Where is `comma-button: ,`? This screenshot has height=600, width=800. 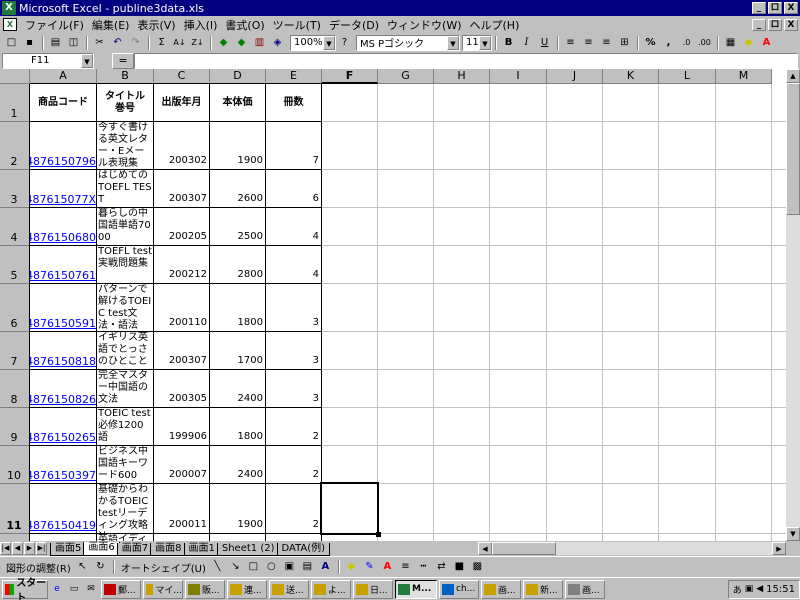 comma-button: , is located at coordinates (668, 43).